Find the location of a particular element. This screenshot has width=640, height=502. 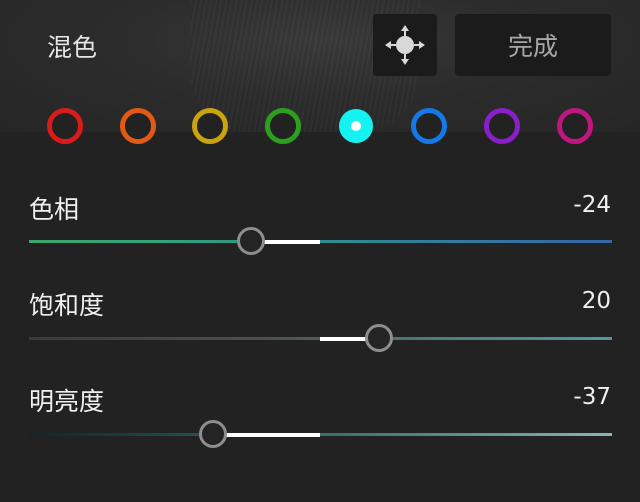

move-arrows-icon is located at coordinates (405, 45).